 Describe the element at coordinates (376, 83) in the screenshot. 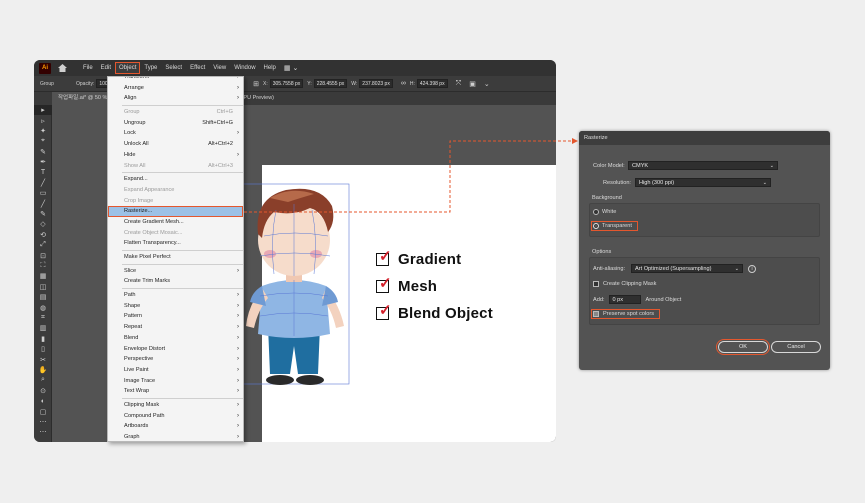

I see `w-field: 237.8023 px` at that location.